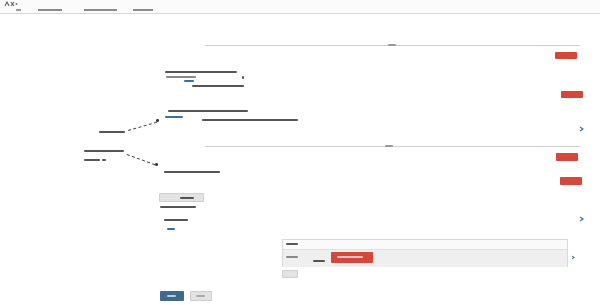 The image size is (600, 305). I want to click on detail-panel, so click(425, 253).